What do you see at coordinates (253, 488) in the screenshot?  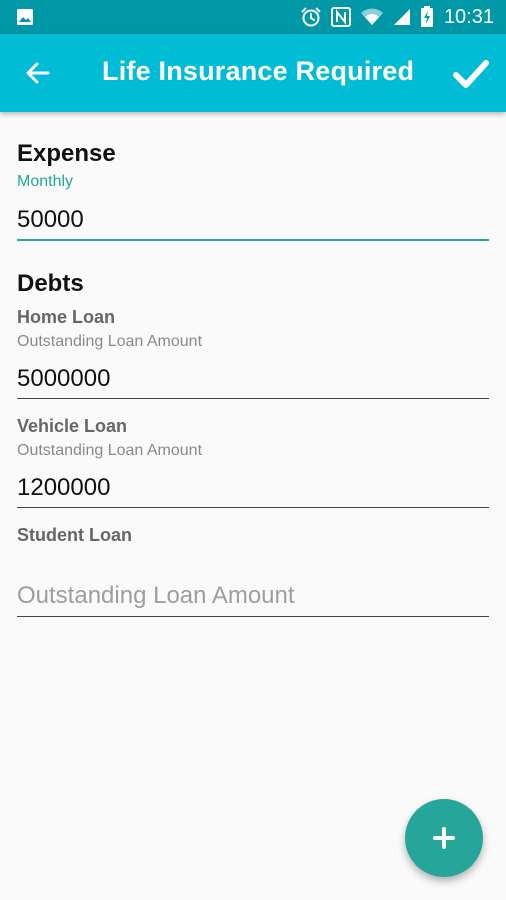 I see `vehicle-loan-amount-input` at bounding box center [253, 488].